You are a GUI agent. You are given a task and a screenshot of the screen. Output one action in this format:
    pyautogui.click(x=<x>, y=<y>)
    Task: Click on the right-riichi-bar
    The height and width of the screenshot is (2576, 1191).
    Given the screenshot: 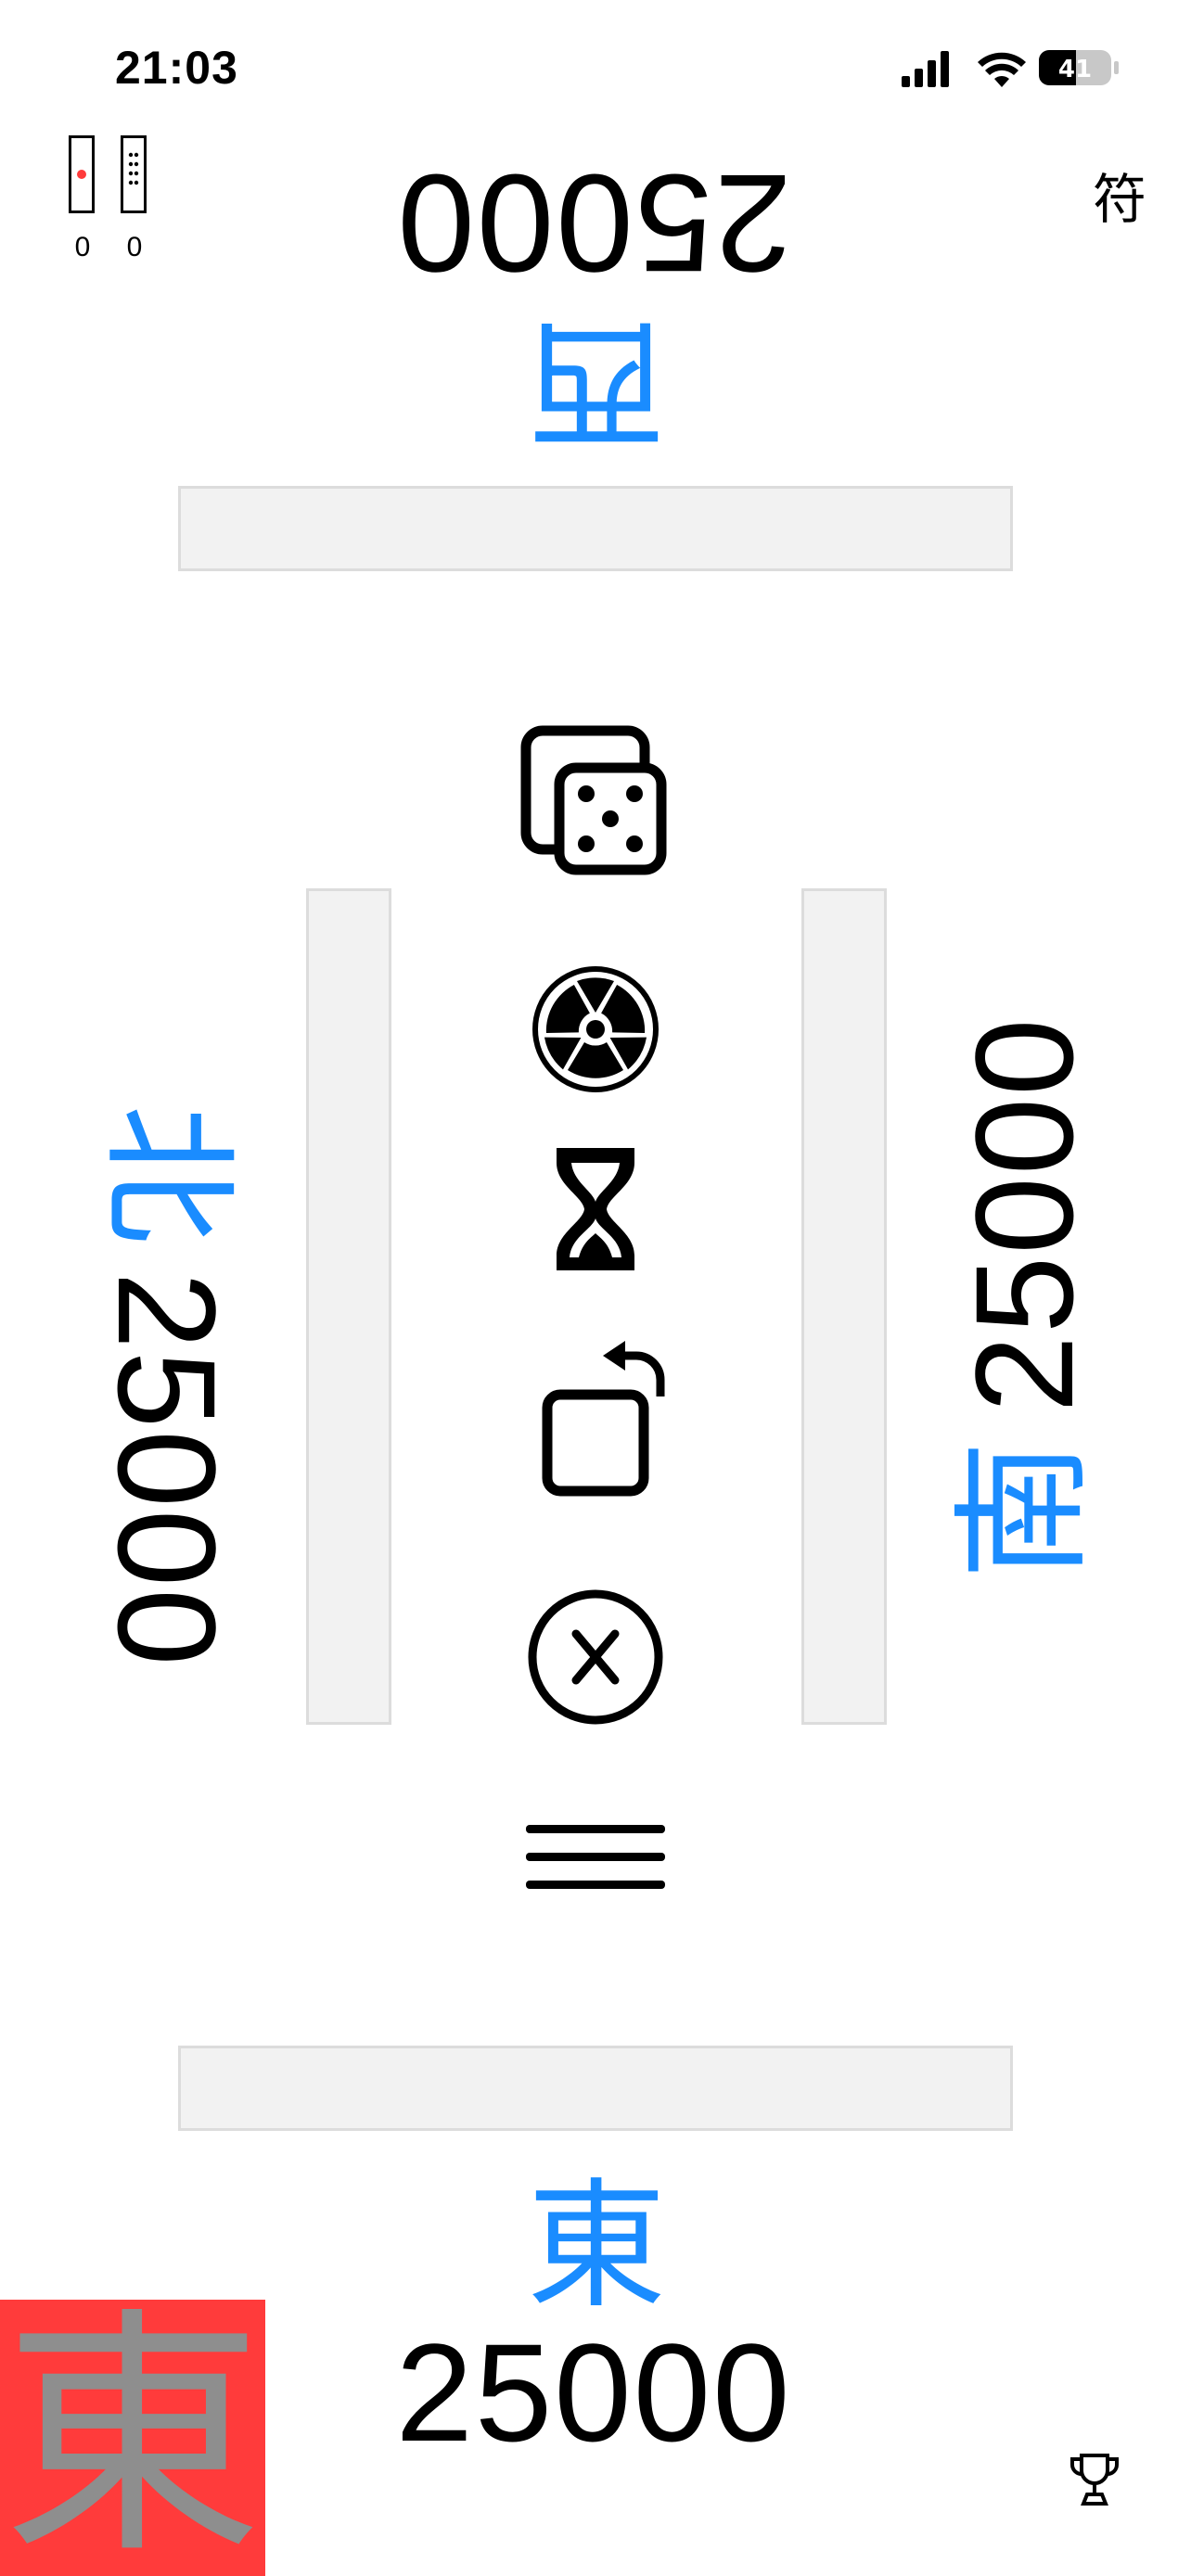 What is the action you would take?
    pyautogui.click(x=844, y=1306)
    